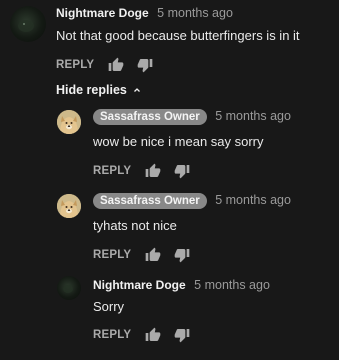 This screenshot has height=360, width=339. What do you see at coordinates (136, 90) in the screenshot?
I see `chevron-up-icon` at bounding box center [136, 90].